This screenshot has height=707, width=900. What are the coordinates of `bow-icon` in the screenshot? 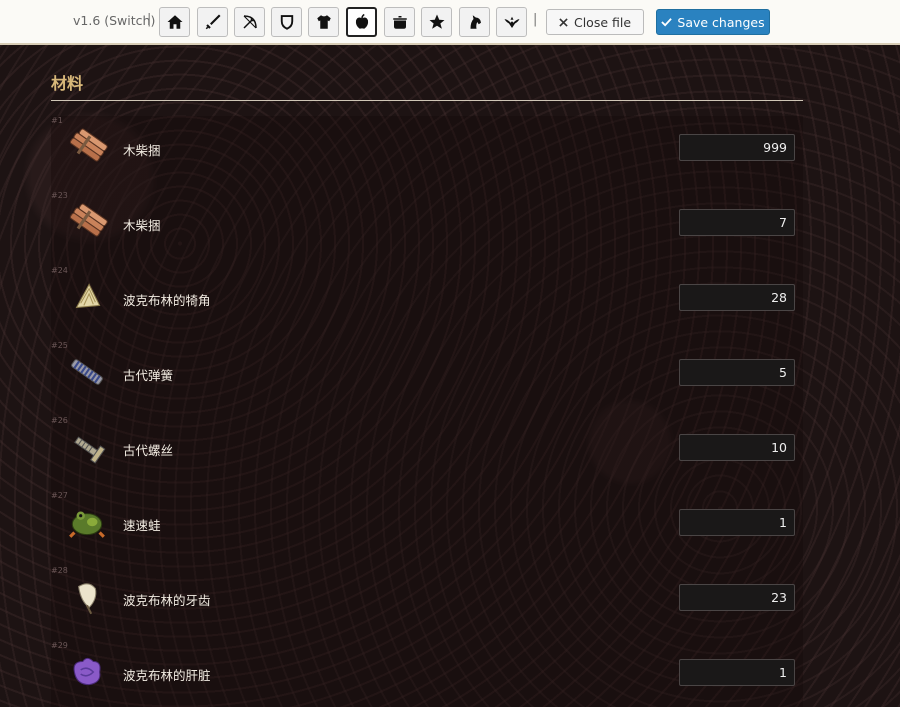 It's located at (249, 22).